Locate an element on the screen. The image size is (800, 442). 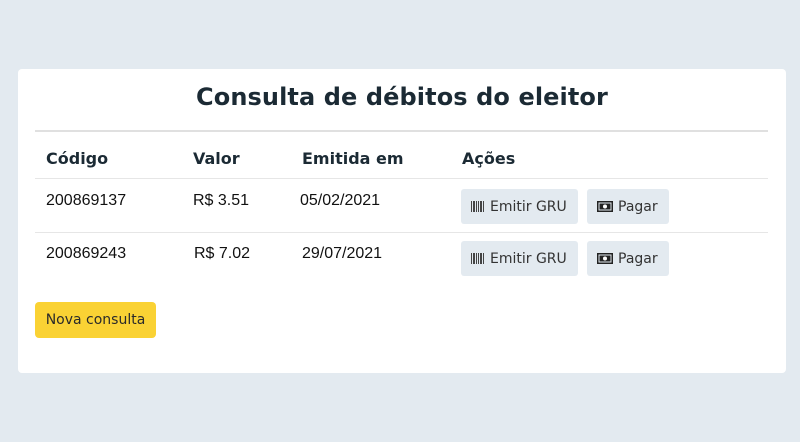
table-header-row: Código Valor Emitida em Ações is located at coordinates (401, 154).